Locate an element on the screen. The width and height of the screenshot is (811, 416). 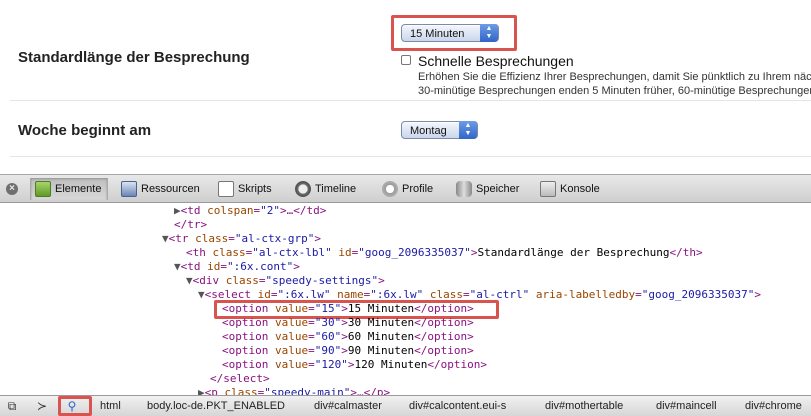
duration-label: Standardlänge der Besprechung is located at coordinates (134, 57).